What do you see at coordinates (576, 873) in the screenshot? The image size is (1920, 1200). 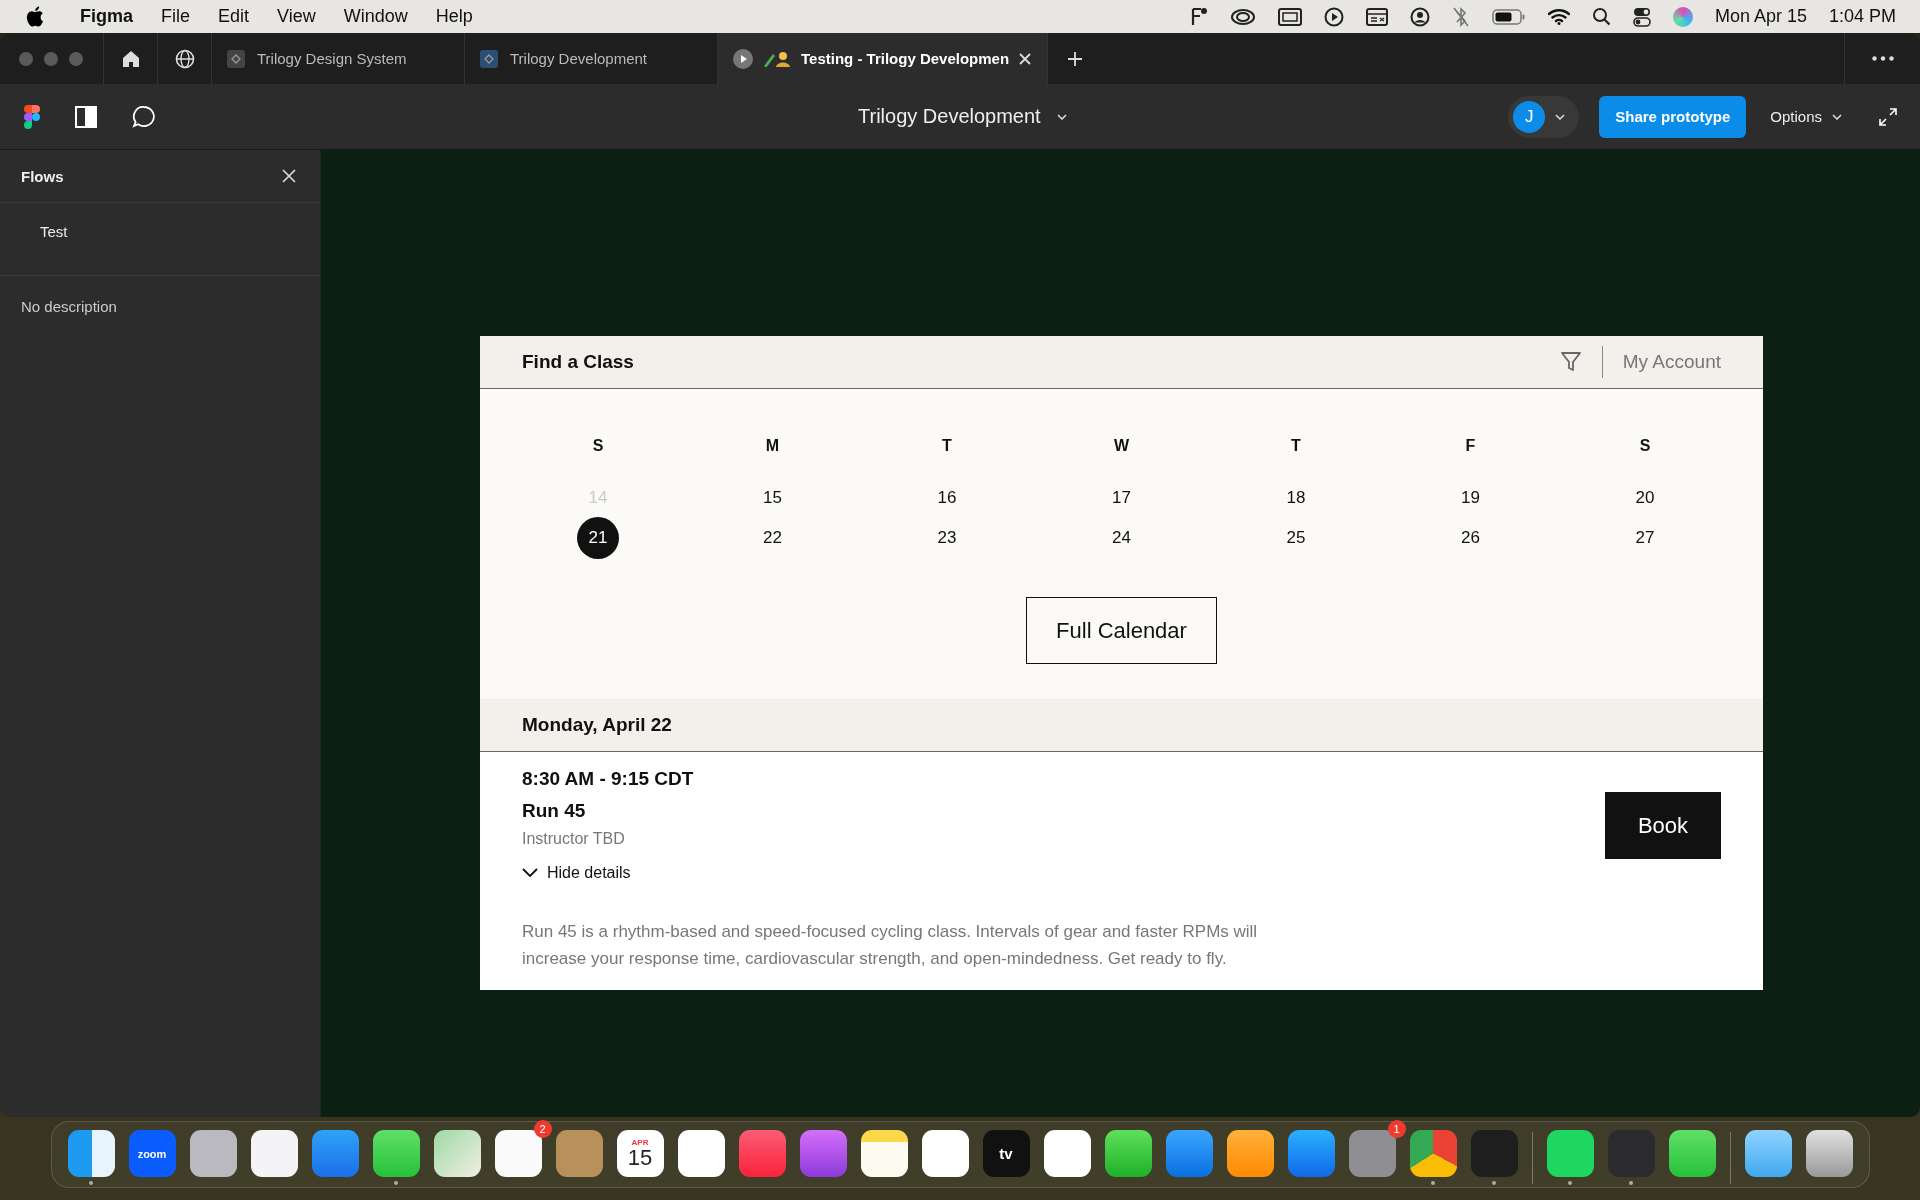 I see `details-toggle: Hide details` at bounding box center [576, 873].